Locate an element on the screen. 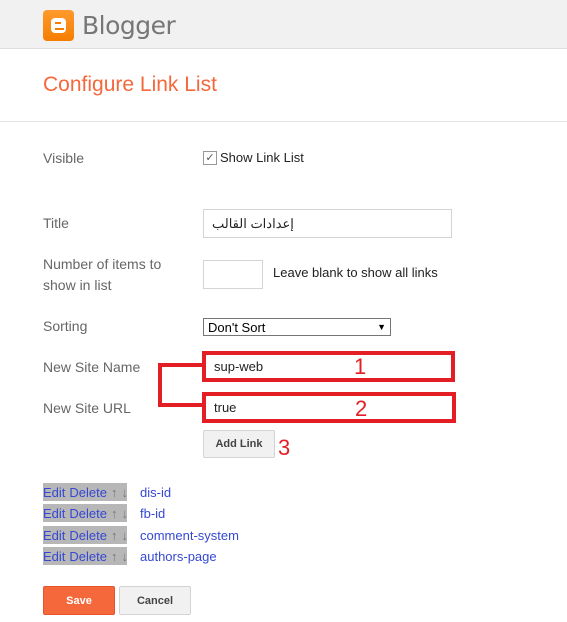  checkbox-icon: ✓ is located at coordinates (210, 157).